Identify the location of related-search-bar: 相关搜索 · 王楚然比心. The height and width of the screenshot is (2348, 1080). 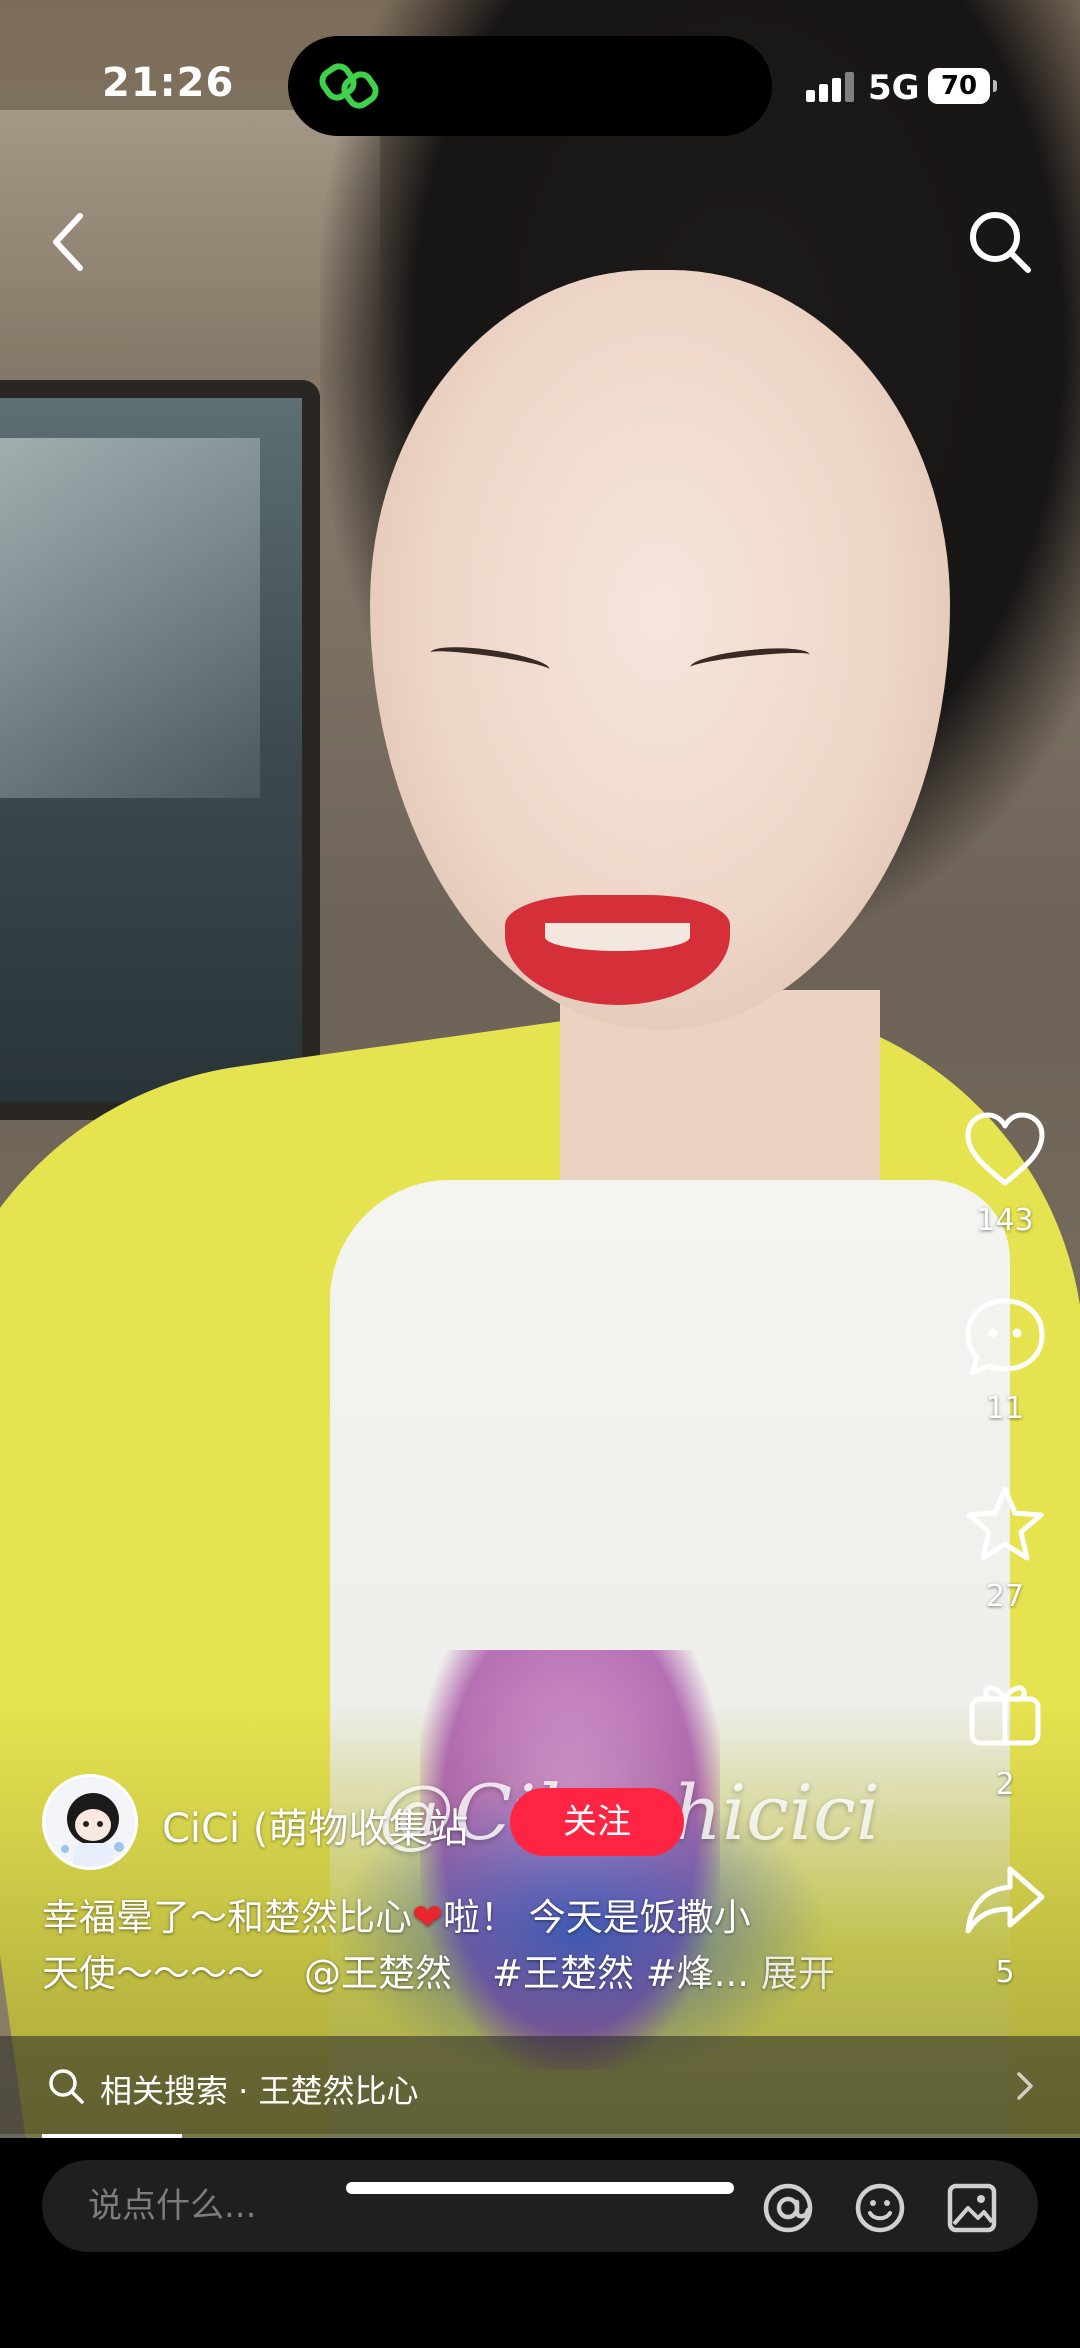
(540, 2087).